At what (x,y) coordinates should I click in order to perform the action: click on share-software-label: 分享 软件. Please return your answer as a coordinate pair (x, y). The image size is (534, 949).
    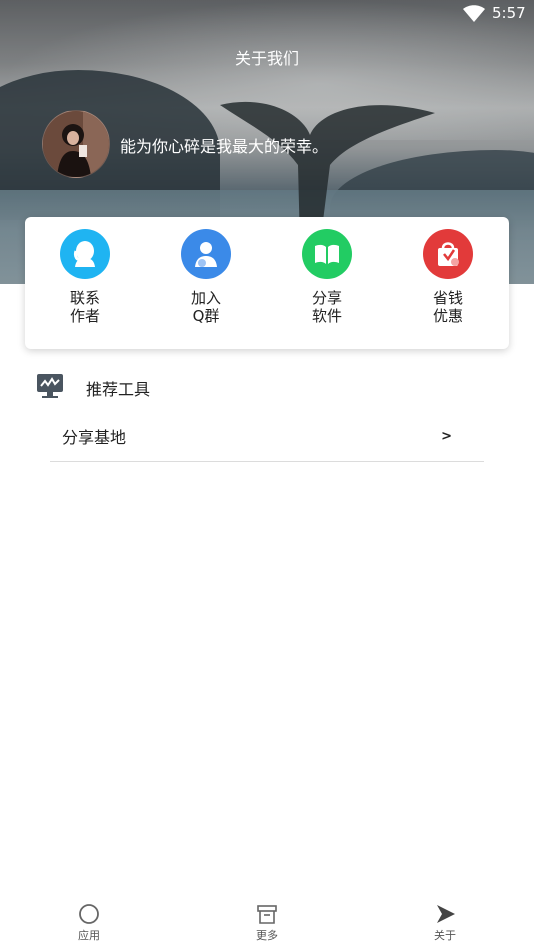
    Looking at the image, I should click on (327, 307).